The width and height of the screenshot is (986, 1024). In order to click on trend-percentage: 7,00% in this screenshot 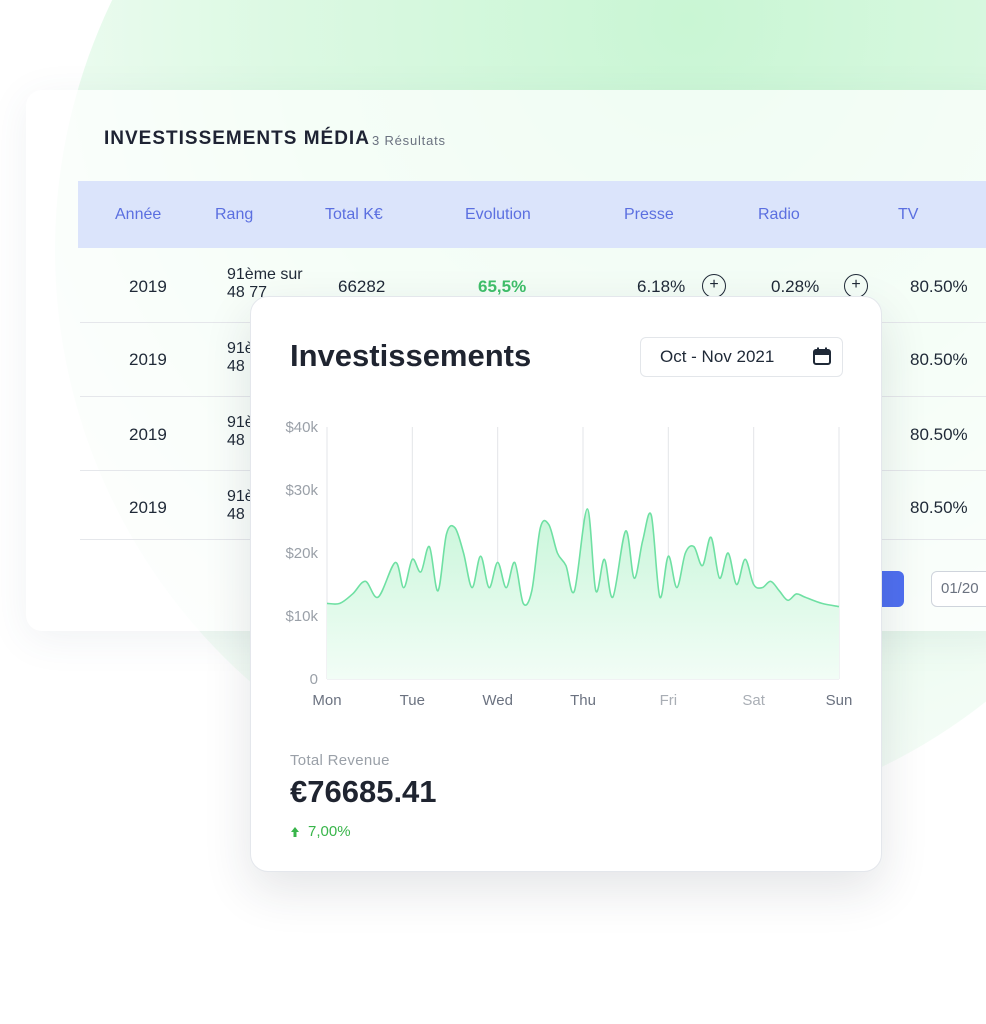, I will do `click(329, 831)`.